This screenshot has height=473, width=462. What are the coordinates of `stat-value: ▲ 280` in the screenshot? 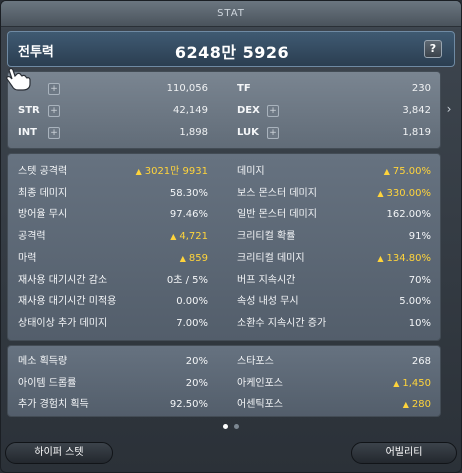 It's located at (417, 404).